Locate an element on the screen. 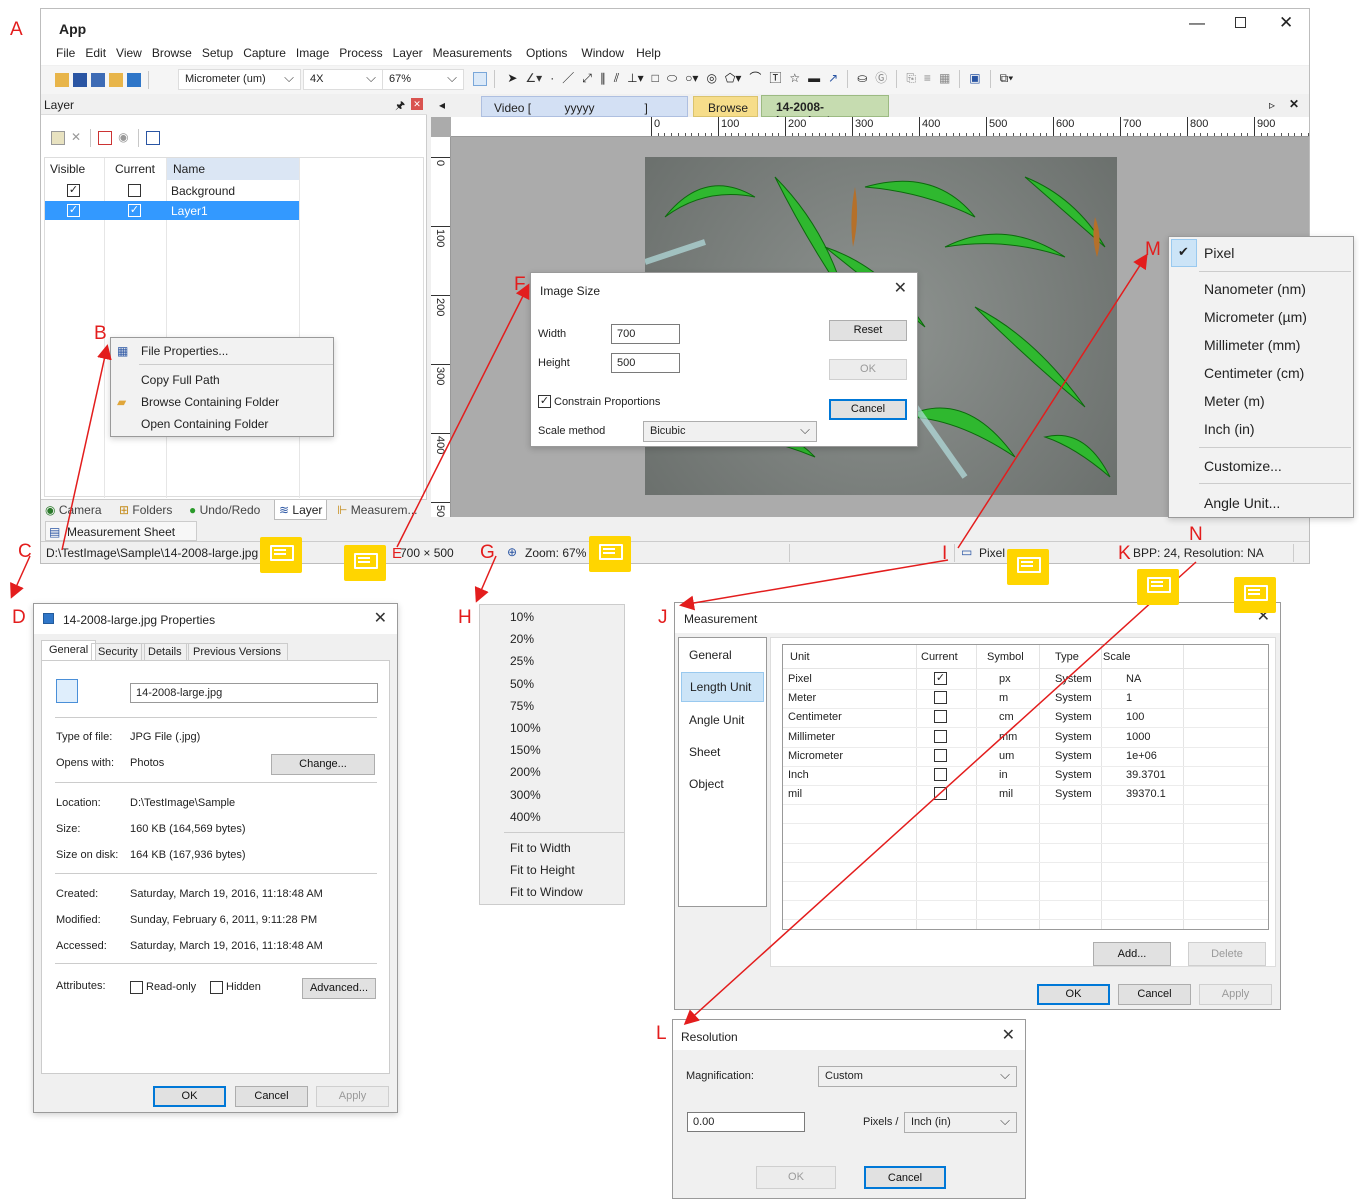  delete-layer-icon: ✕ is located at coordinates (76, 137).